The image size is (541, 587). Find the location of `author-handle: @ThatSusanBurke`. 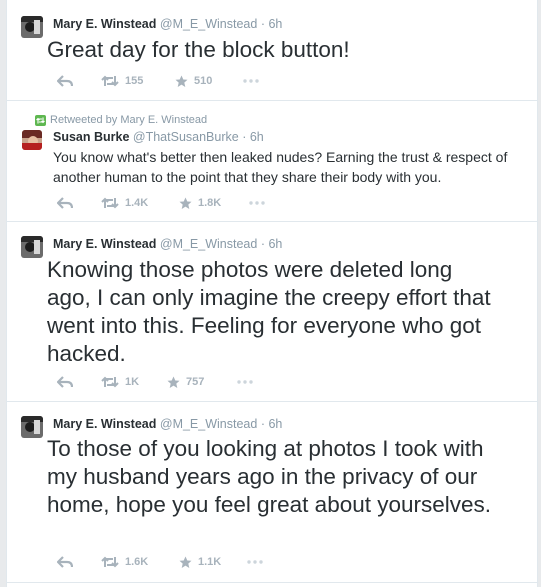

author-handle: @ThatSusanBurke is located at coordinates (186, 137).